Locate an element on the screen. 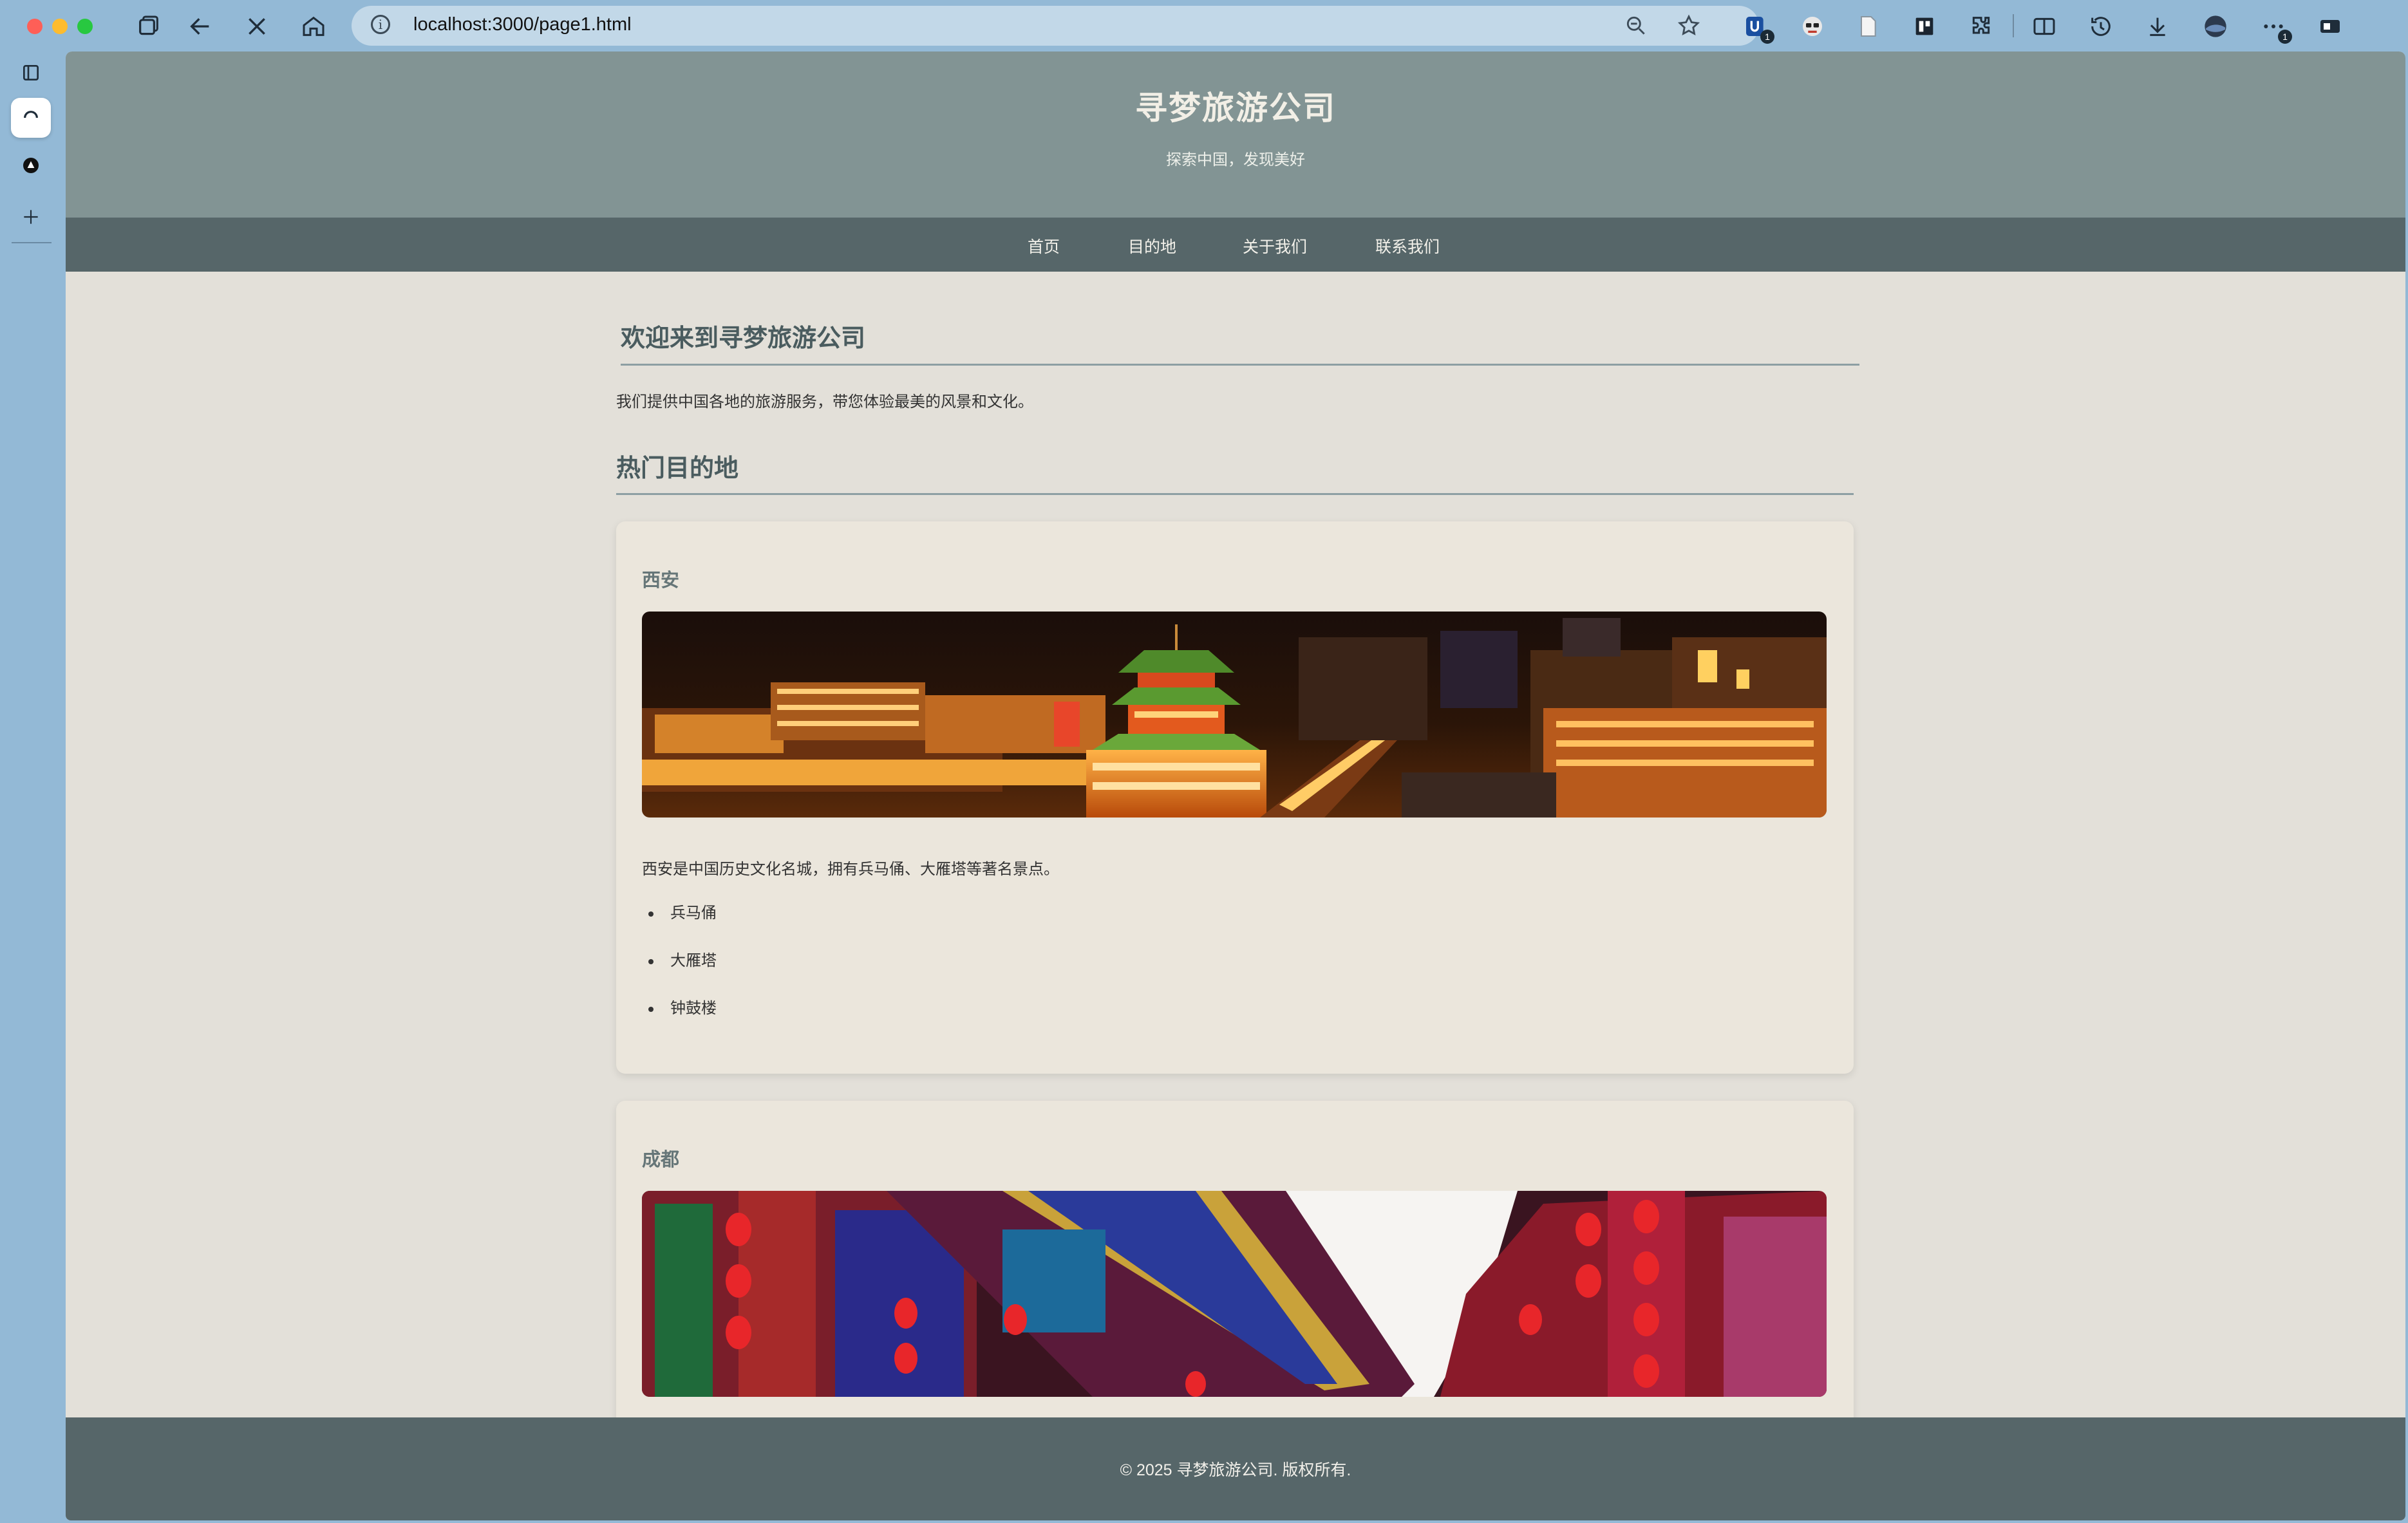 This screenshot has height=1523, width=2408. browser-toolbar: i localhost:3000/page1.html 1 1 is located at coordinates (1204, 26).